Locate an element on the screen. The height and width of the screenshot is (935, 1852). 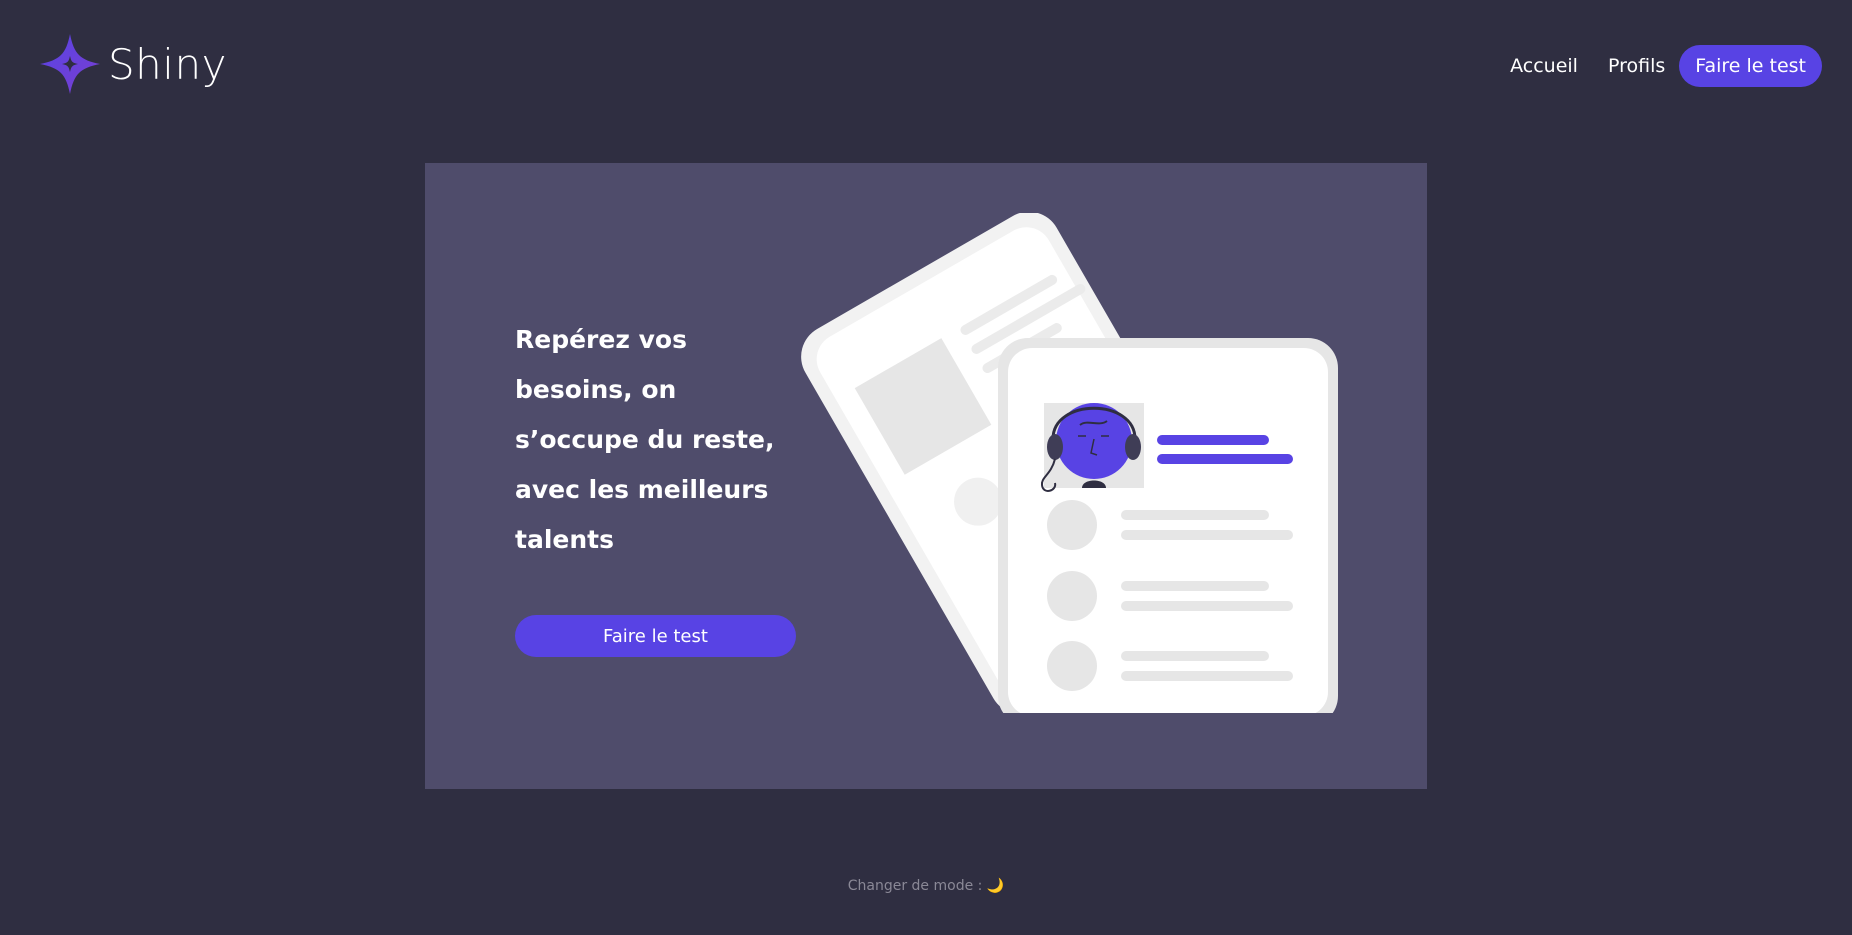
hero-test-button: Faire le test is located at coordinates (655, 636).